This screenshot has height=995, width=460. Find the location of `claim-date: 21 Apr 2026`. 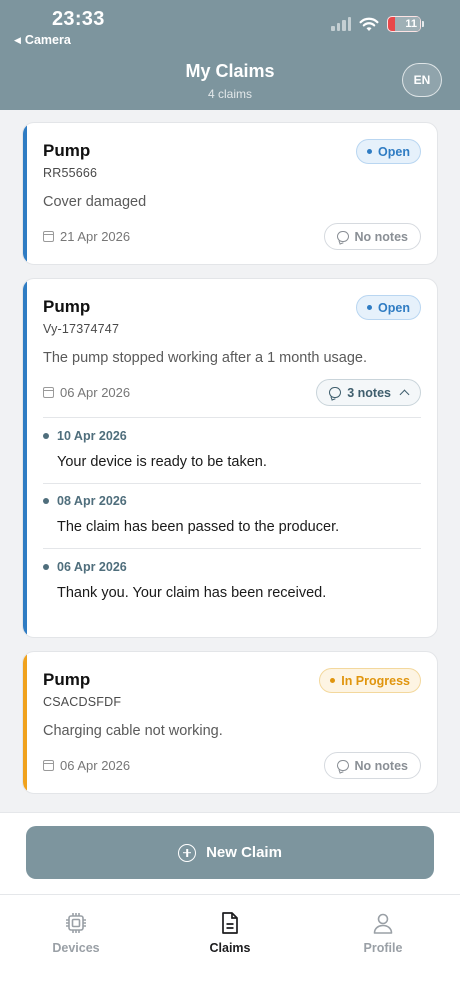

claim-date: 21 Apr 2026 is located at coordinates (86, 236).